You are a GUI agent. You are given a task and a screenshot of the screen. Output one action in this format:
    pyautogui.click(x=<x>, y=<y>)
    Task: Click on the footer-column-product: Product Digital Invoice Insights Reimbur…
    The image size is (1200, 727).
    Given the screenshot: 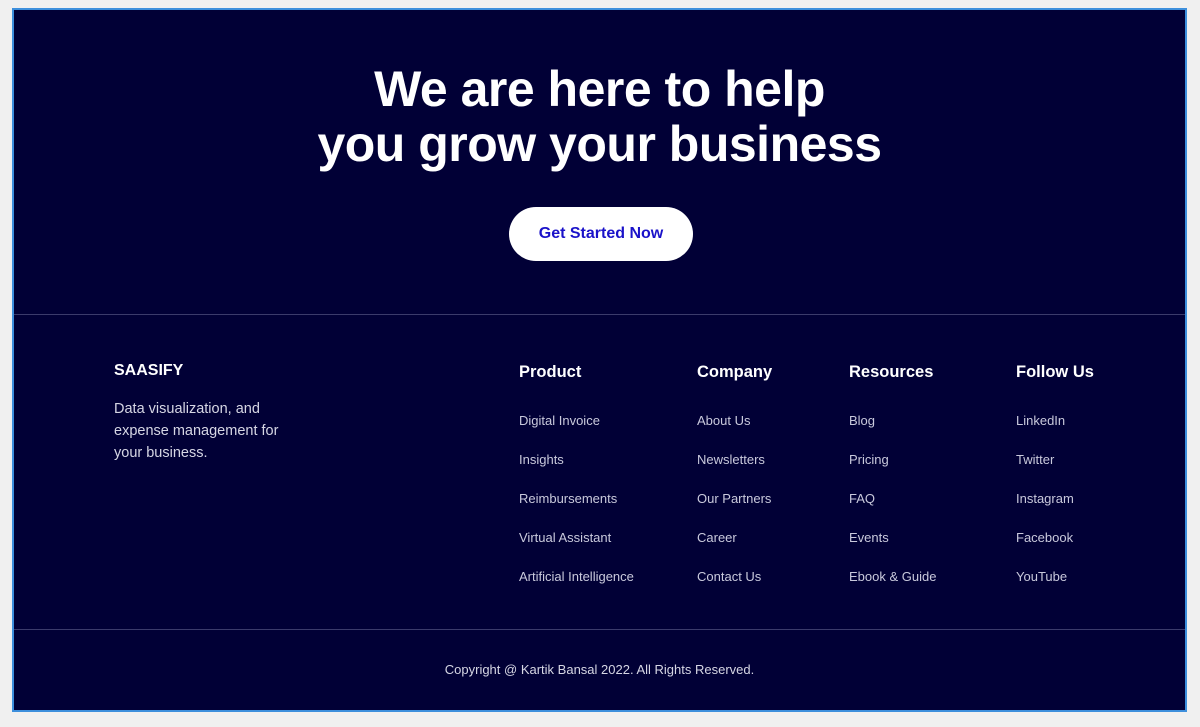 What is the action you would take?
    pyautogui.click(x=576, y=484)
    